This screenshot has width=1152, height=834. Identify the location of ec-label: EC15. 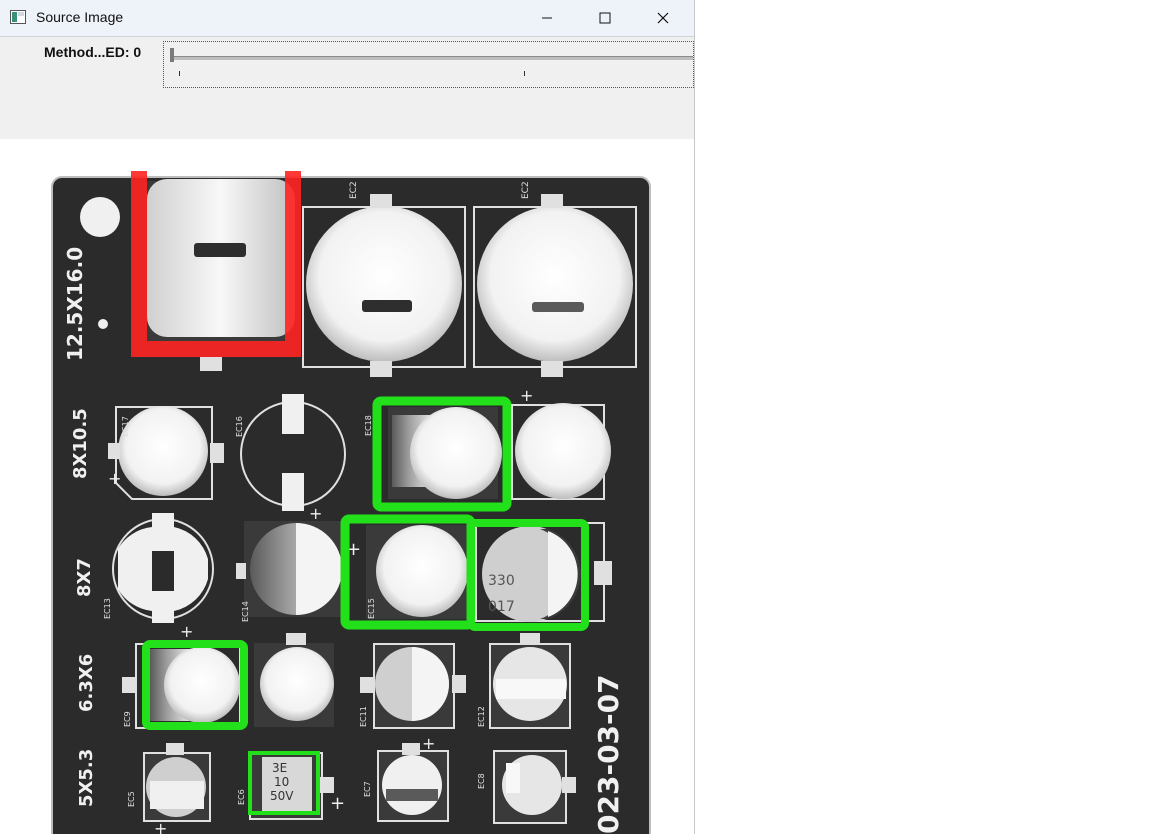
(371, 608).